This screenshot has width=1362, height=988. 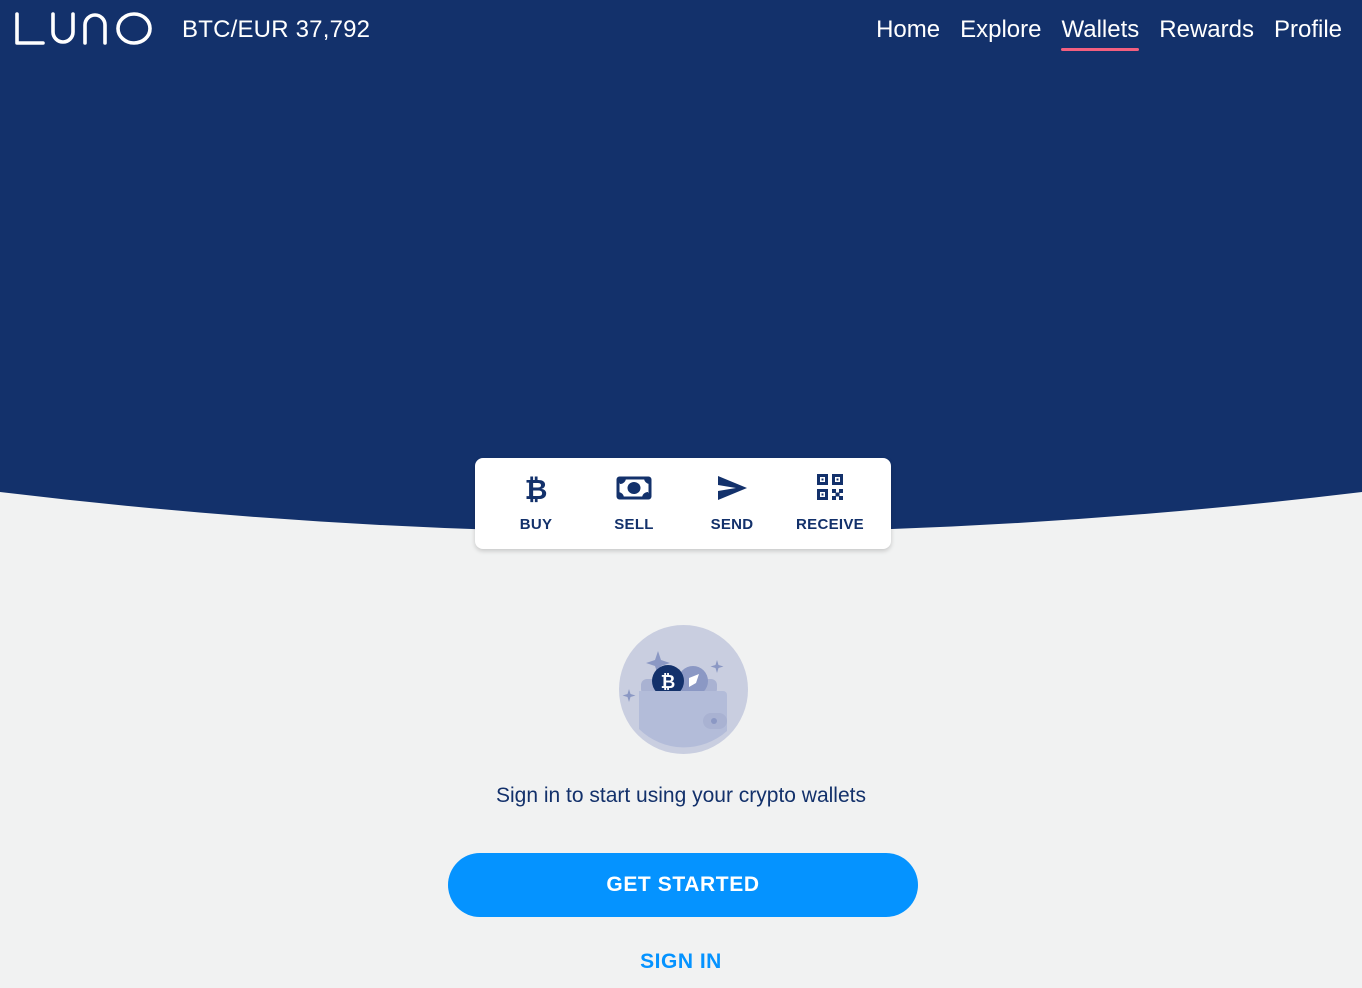 What do you see at coordinates (830, 487) in the screenshot?
I see `qr-code-icon` at bounding box center [830, 487].